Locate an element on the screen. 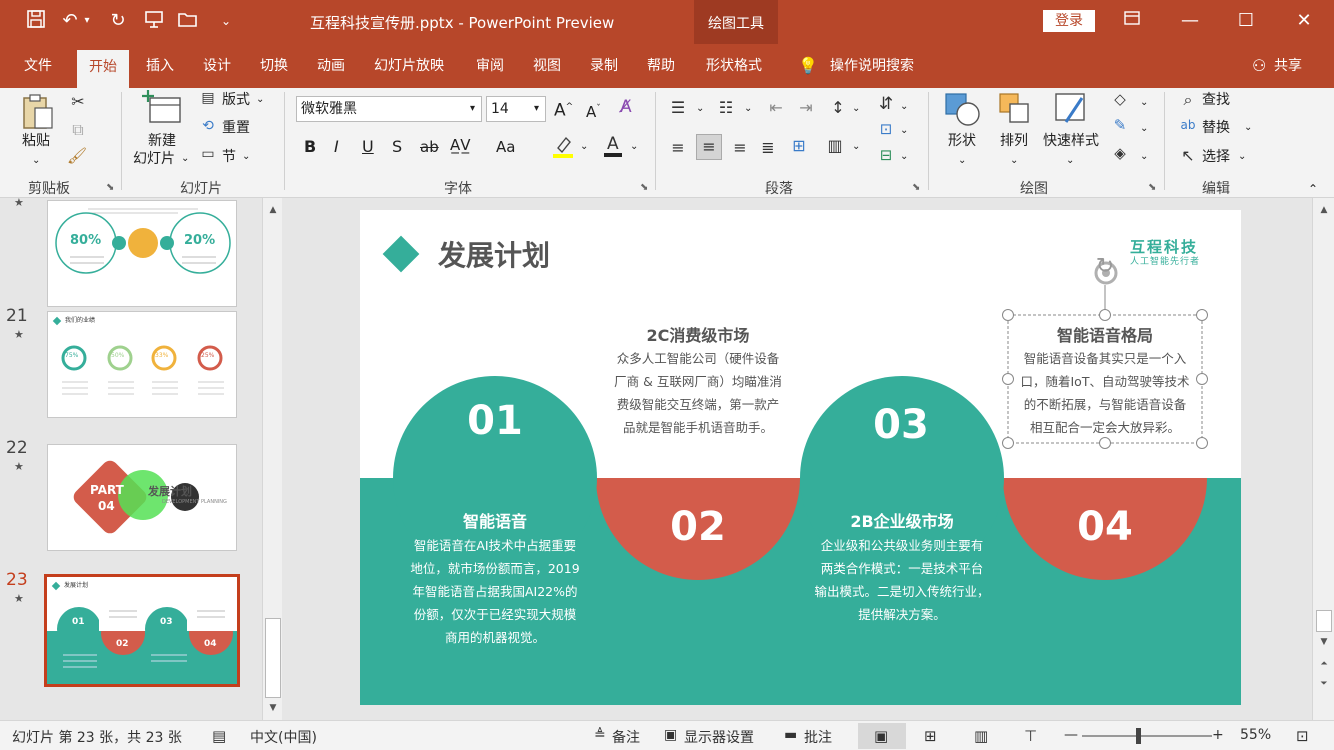  tab-help: 帮助 is located at coordinates (661, 66).